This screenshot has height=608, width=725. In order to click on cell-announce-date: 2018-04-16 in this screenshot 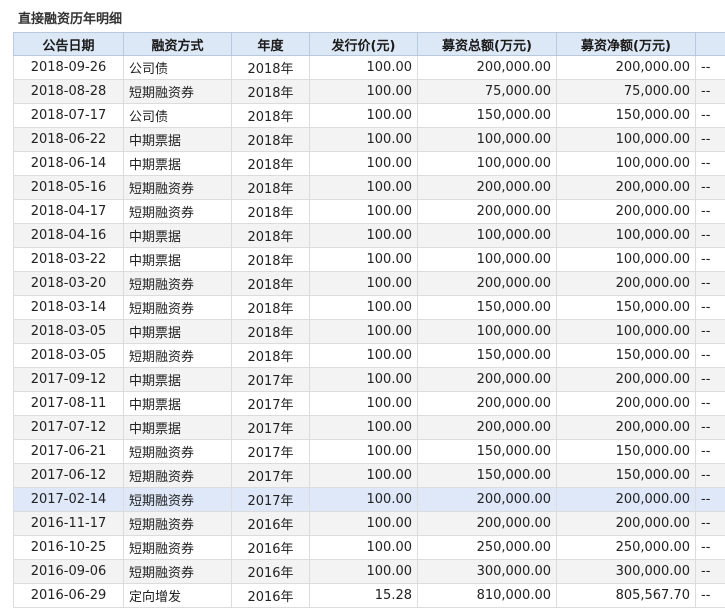, I will do `click(69, 236)`.